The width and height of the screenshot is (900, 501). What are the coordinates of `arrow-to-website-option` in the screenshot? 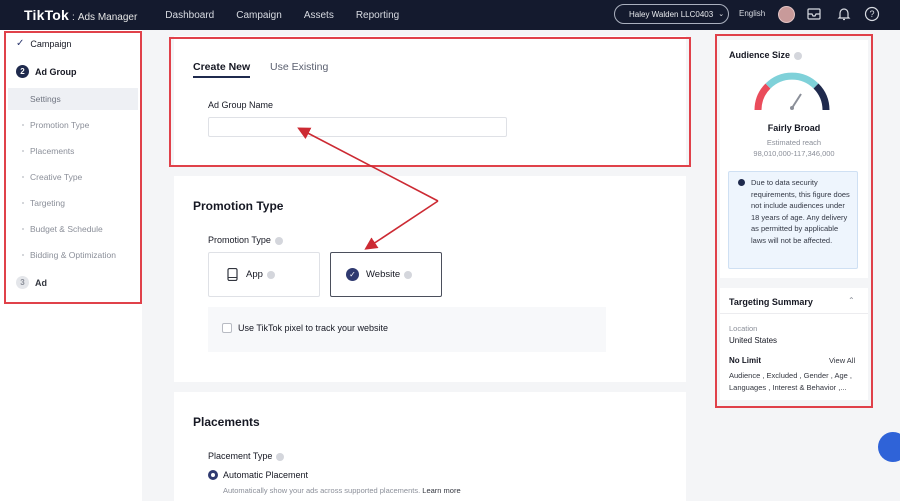 It's located at (401, 225).